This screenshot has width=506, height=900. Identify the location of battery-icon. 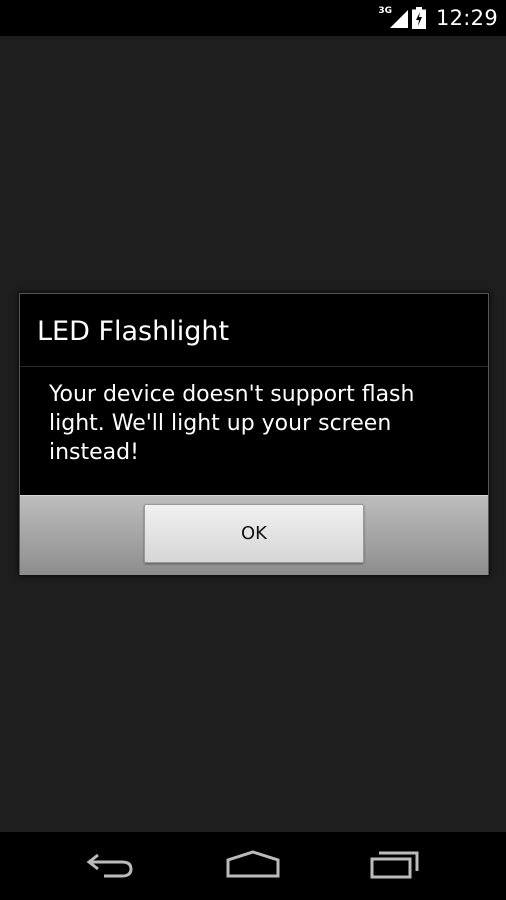
(418, 18).